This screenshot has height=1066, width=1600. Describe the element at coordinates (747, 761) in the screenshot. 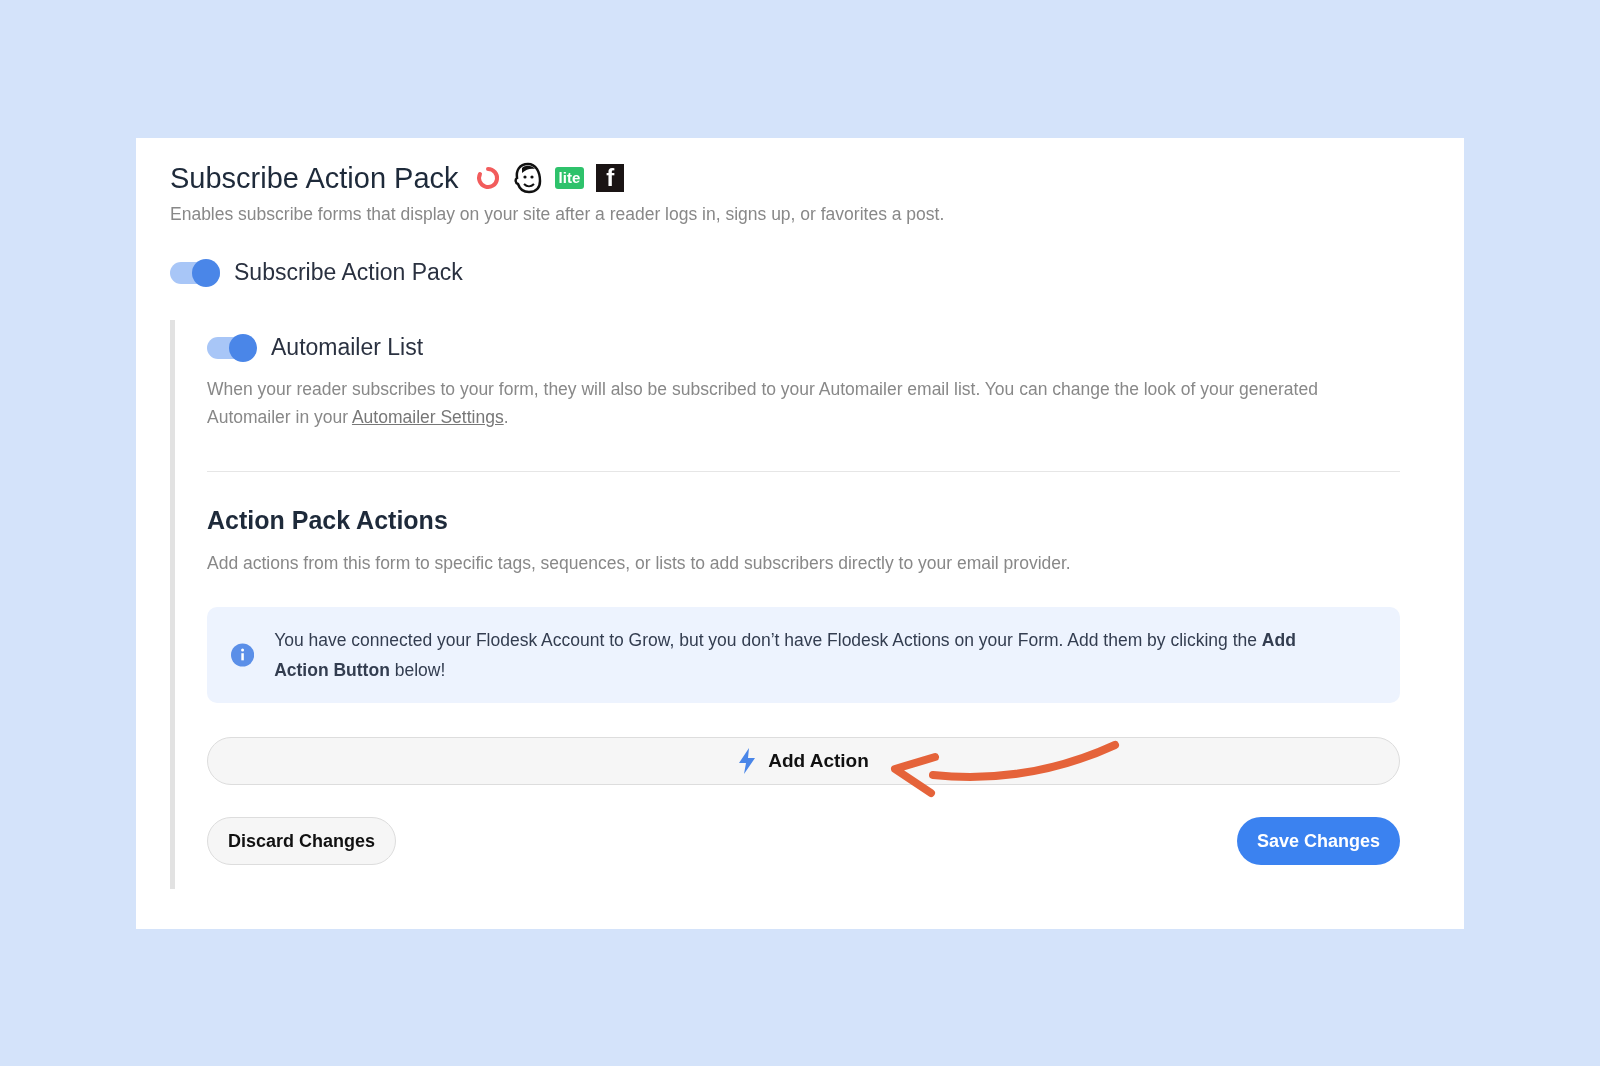

I see `lightning-icon` at that location.